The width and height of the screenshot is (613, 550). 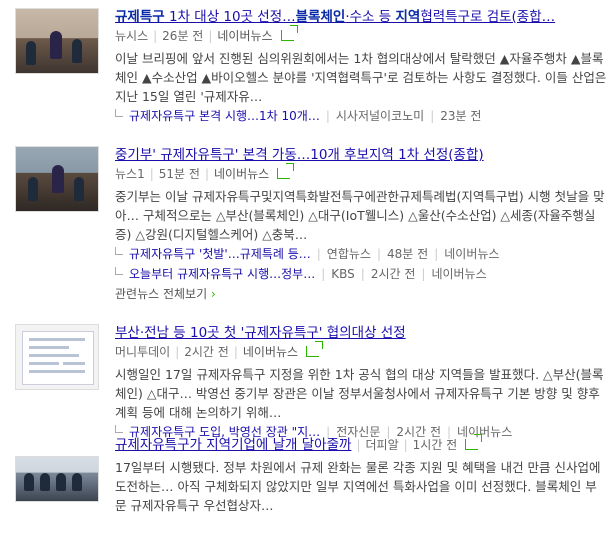 What do you see at coordinates (179, 174) in the screenshot?
I see `news-time: 51분 전` at bounding box center [179, 174].